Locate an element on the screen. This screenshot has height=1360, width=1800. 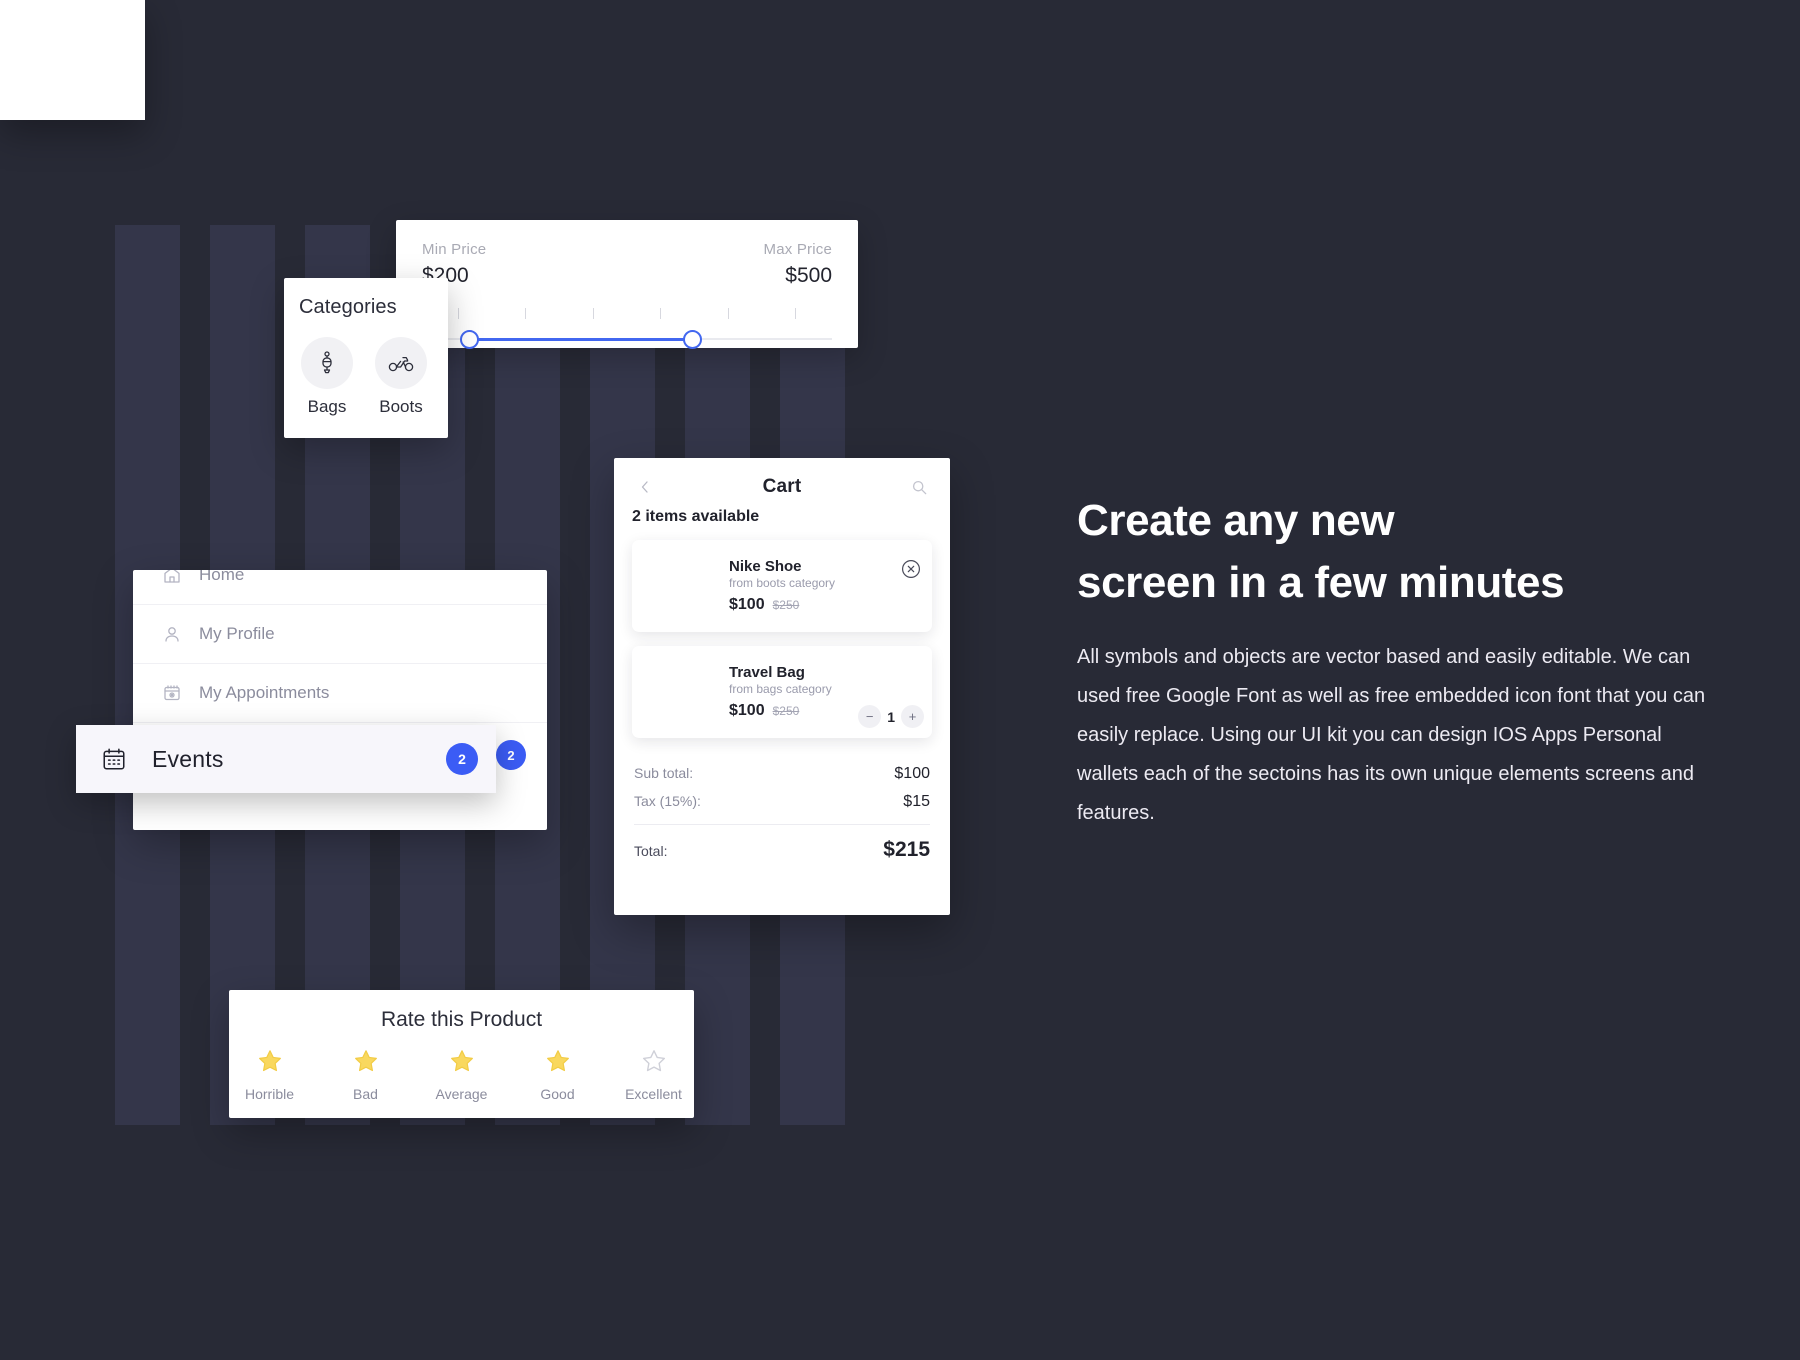
tax-row: Tax (15%): $15 is located at coordinates (782, 802).